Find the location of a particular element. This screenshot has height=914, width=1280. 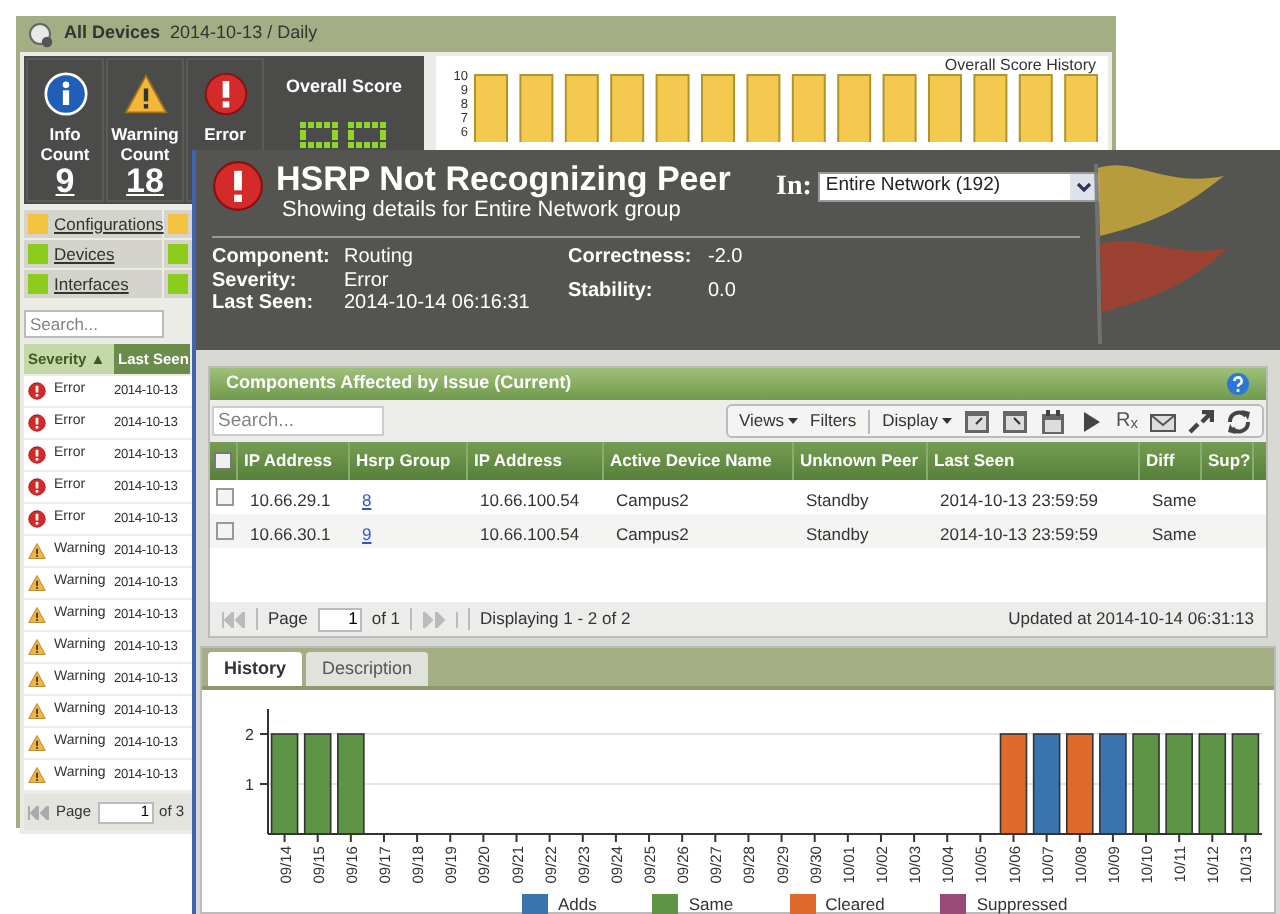

detail-value: Routing is located at coordinates (379, 257).